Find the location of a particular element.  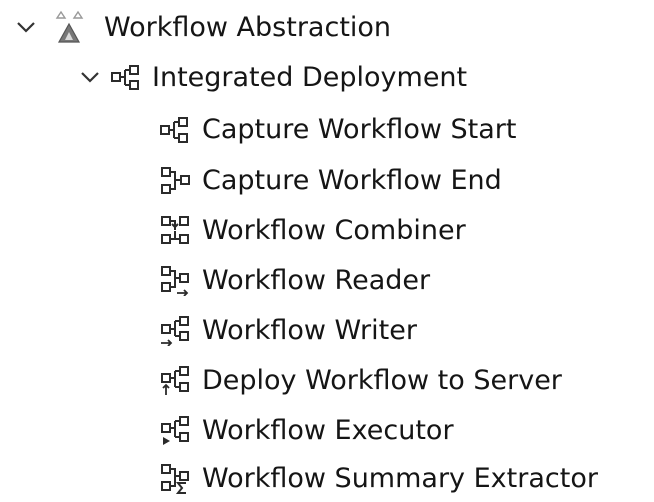

tree-item-workflow-reader: Workflow Reader is located at coordinates (294, 280).